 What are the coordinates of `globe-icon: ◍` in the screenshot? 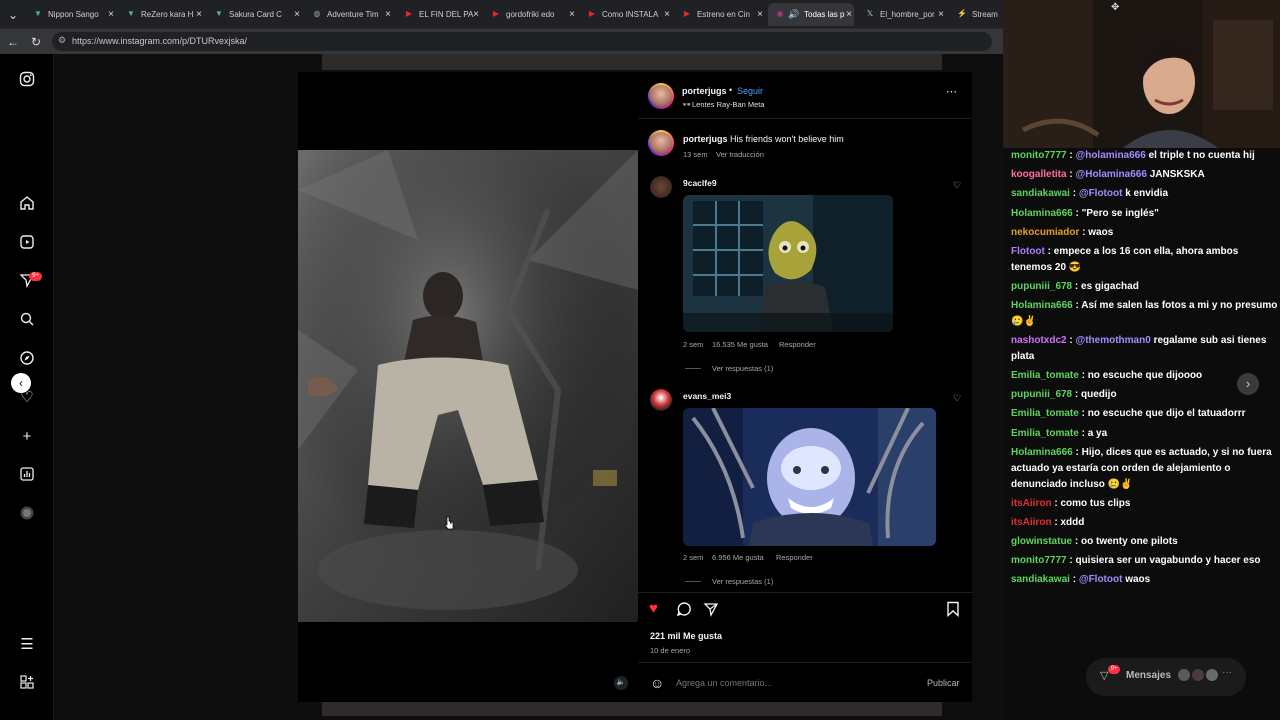 It's located at (317, 13).